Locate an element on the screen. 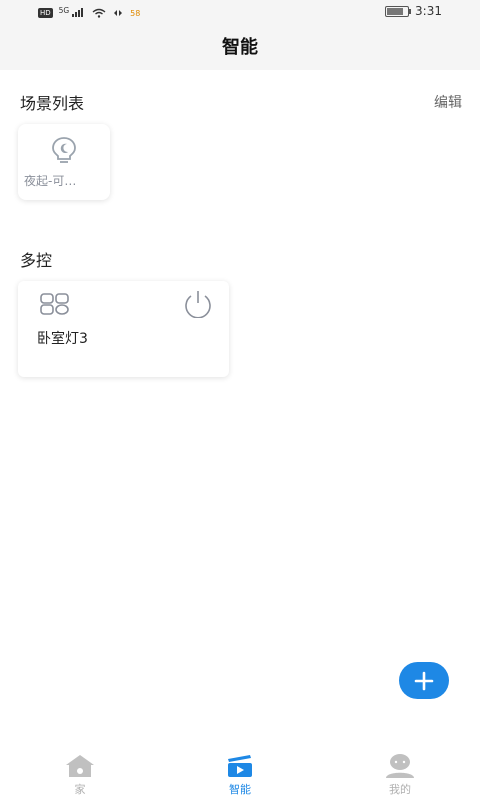 The height and width of the screenshot is (800, 480). profile-icon is located at coordinates (400, 766).